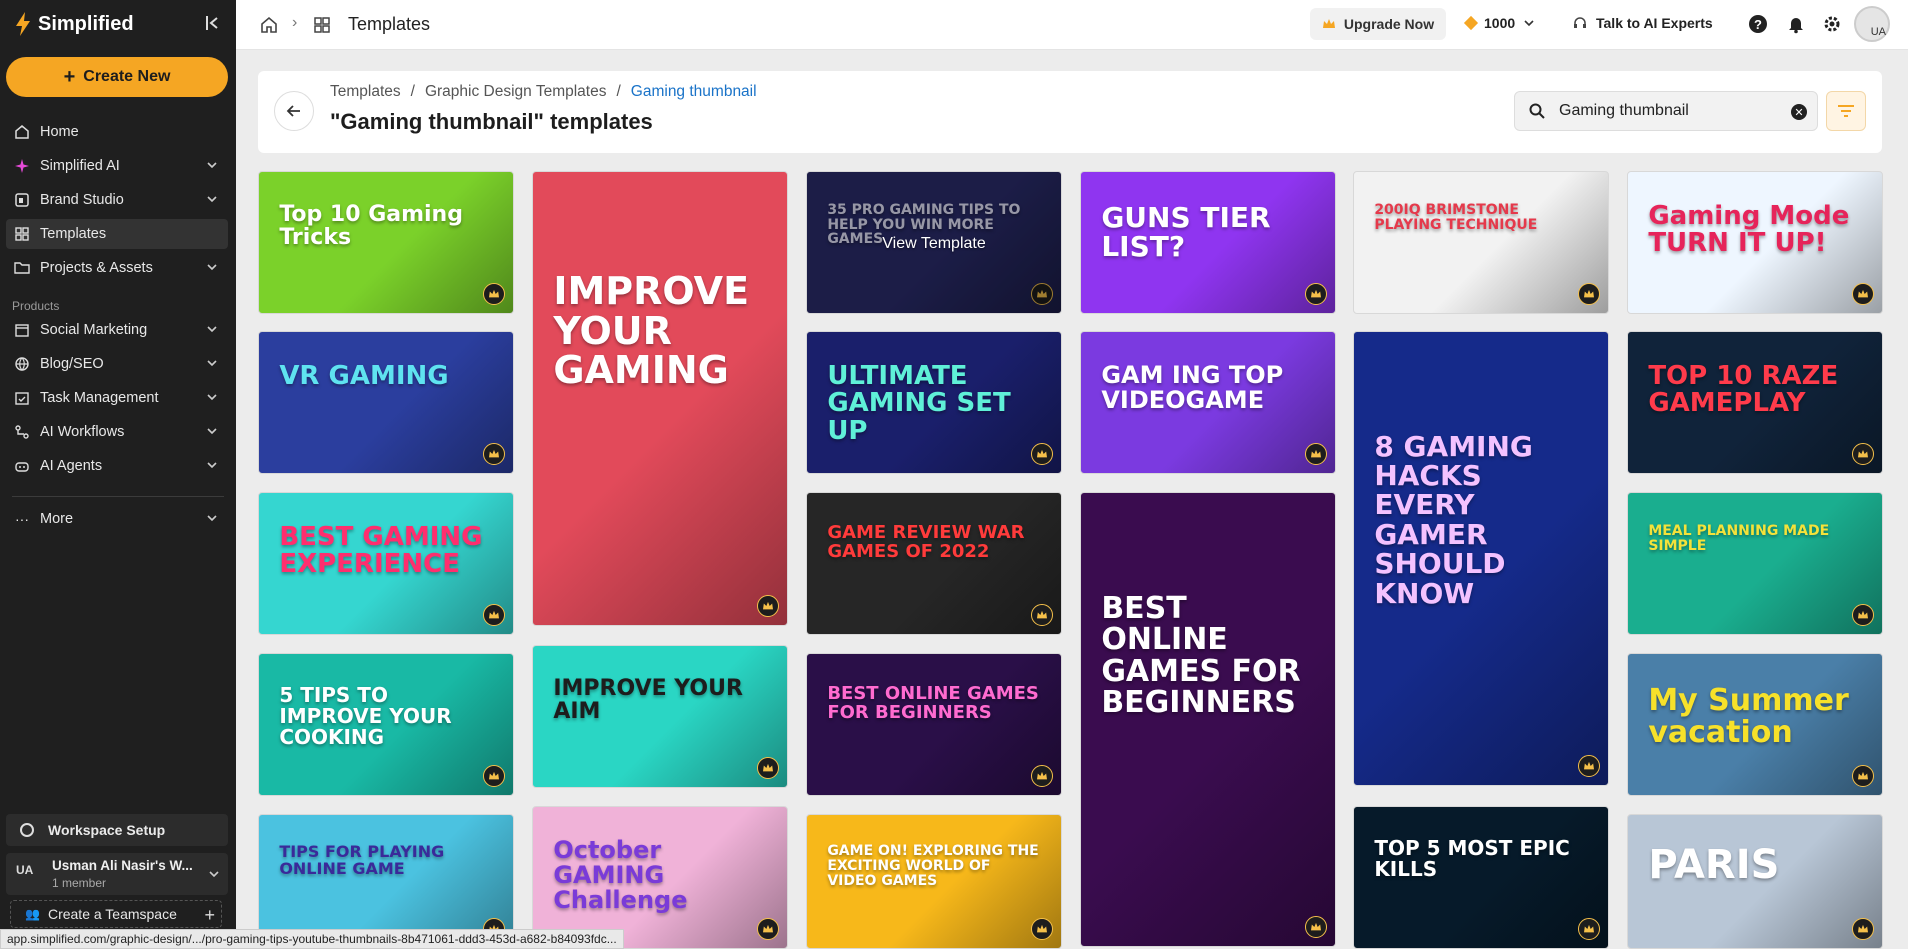 This screenshot has height=949, width=1908. Describe the element at coordinates (22, 466) in the screenshot. I see `robot-icon` at that location.